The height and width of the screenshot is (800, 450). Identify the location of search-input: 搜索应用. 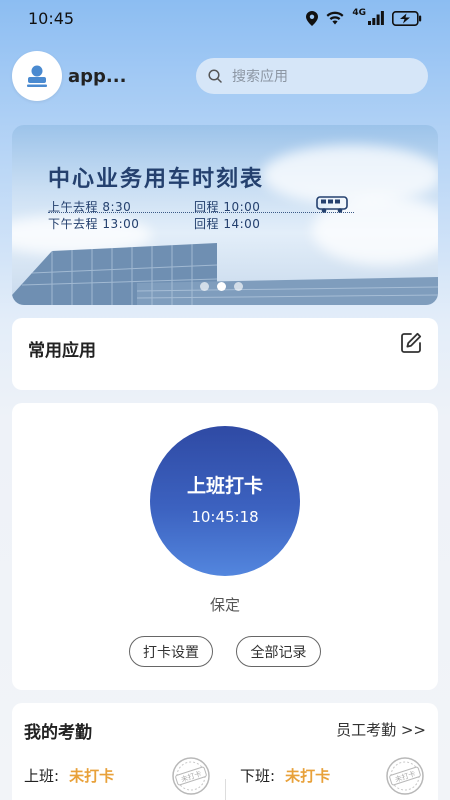
(312, 76).